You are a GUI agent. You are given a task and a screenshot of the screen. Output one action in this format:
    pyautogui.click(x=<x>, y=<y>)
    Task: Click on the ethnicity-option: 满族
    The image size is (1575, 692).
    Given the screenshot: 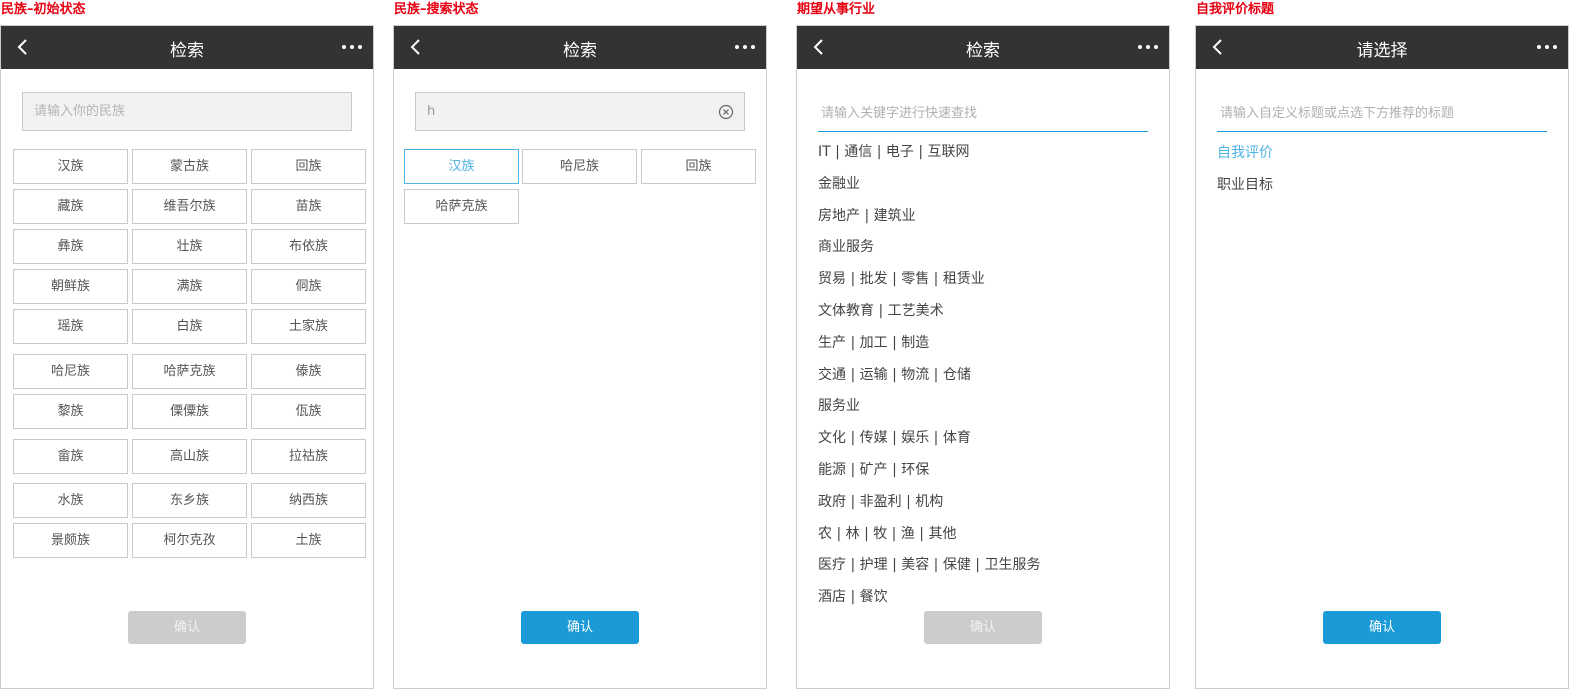 What is the action you would take?
    pyautogui.click(x=189, y=286)
    